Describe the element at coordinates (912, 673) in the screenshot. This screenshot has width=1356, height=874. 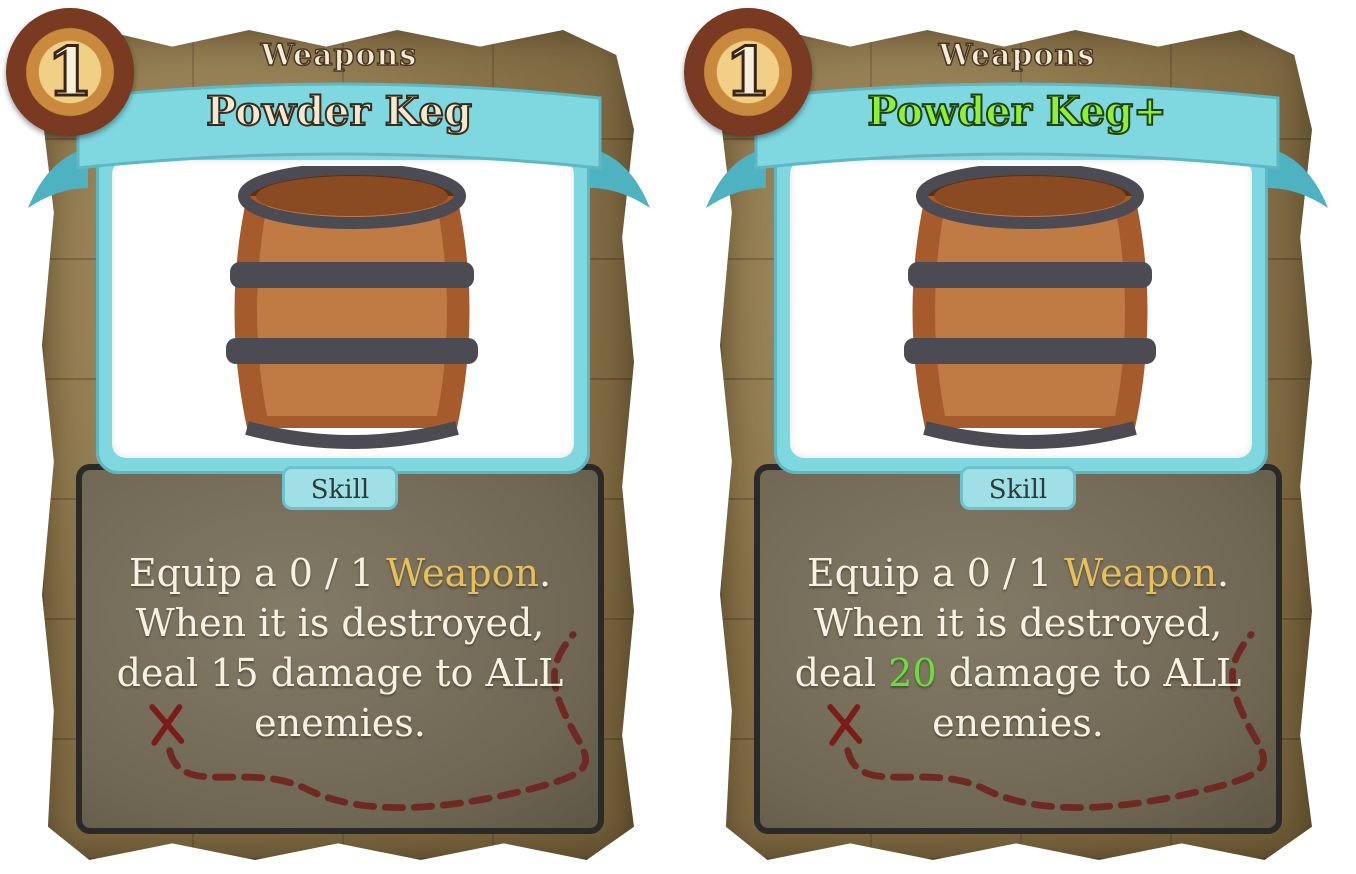
I see `damage-value: 20` at that location.